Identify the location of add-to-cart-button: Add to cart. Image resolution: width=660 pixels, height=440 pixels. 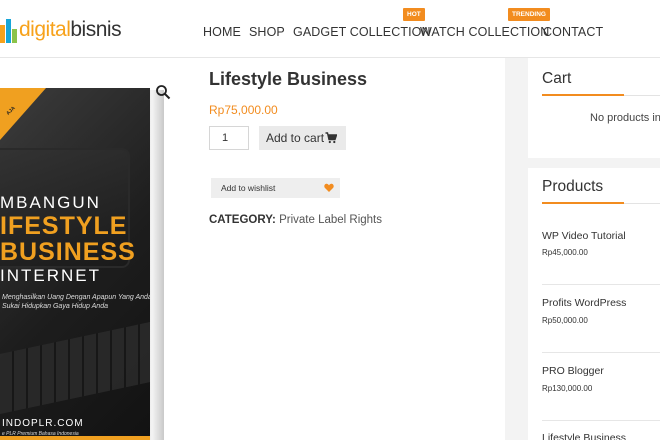
(302, 138).